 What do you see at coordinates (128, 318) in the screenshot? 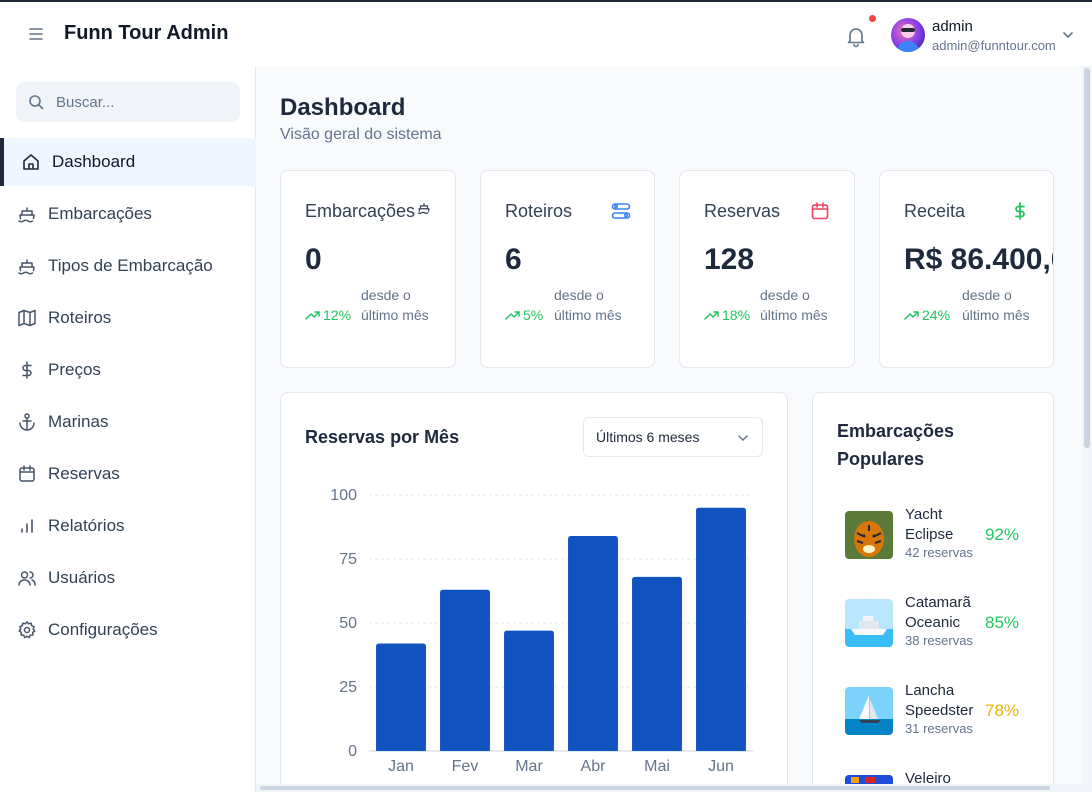
I see `sidebar-item-roteiros: Roteiros` at bounding box center [128, 318].